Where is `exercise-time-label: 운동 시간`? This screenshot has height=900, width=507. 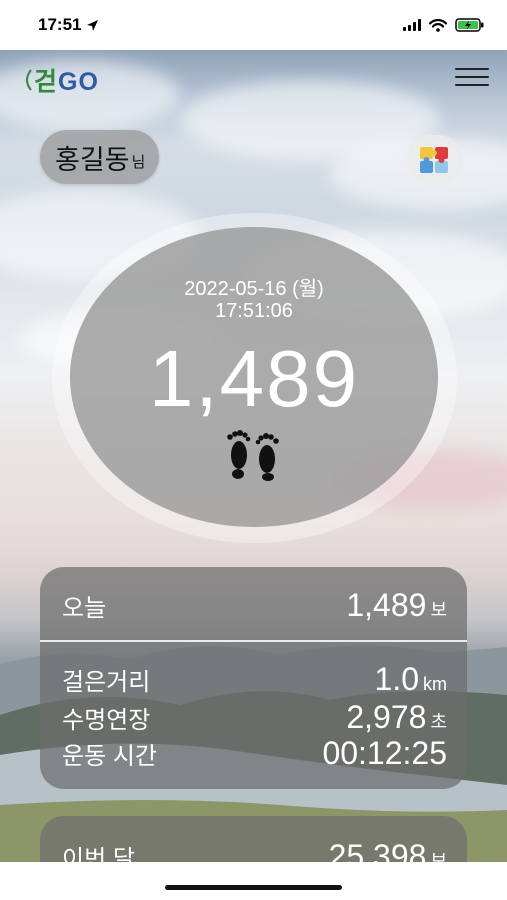 exercise-time-label: 운동 시간 is located at coordinates (109, 756).